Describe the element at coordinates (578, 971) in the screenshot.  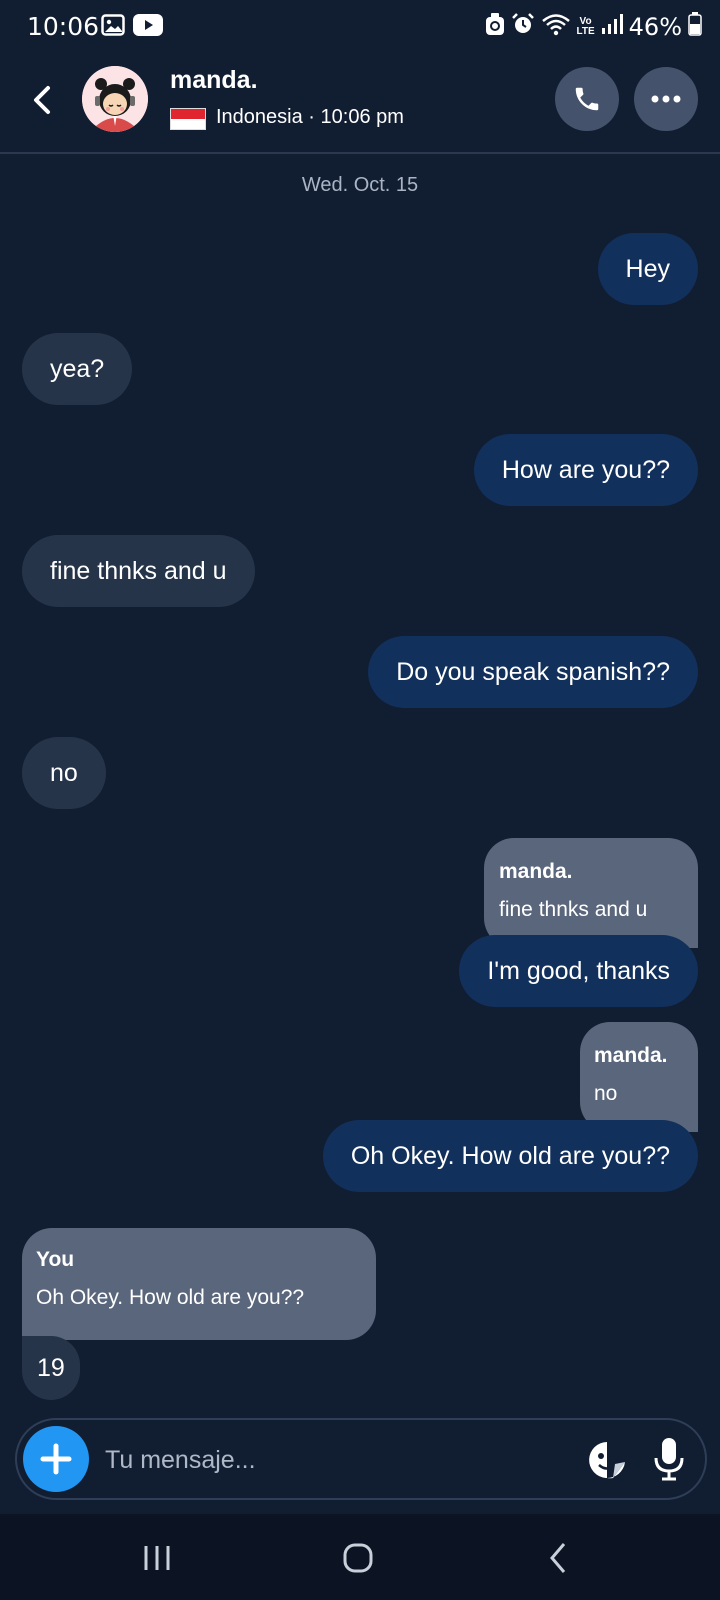
I see `message-outgoing: I'm good, thanks` at that location.